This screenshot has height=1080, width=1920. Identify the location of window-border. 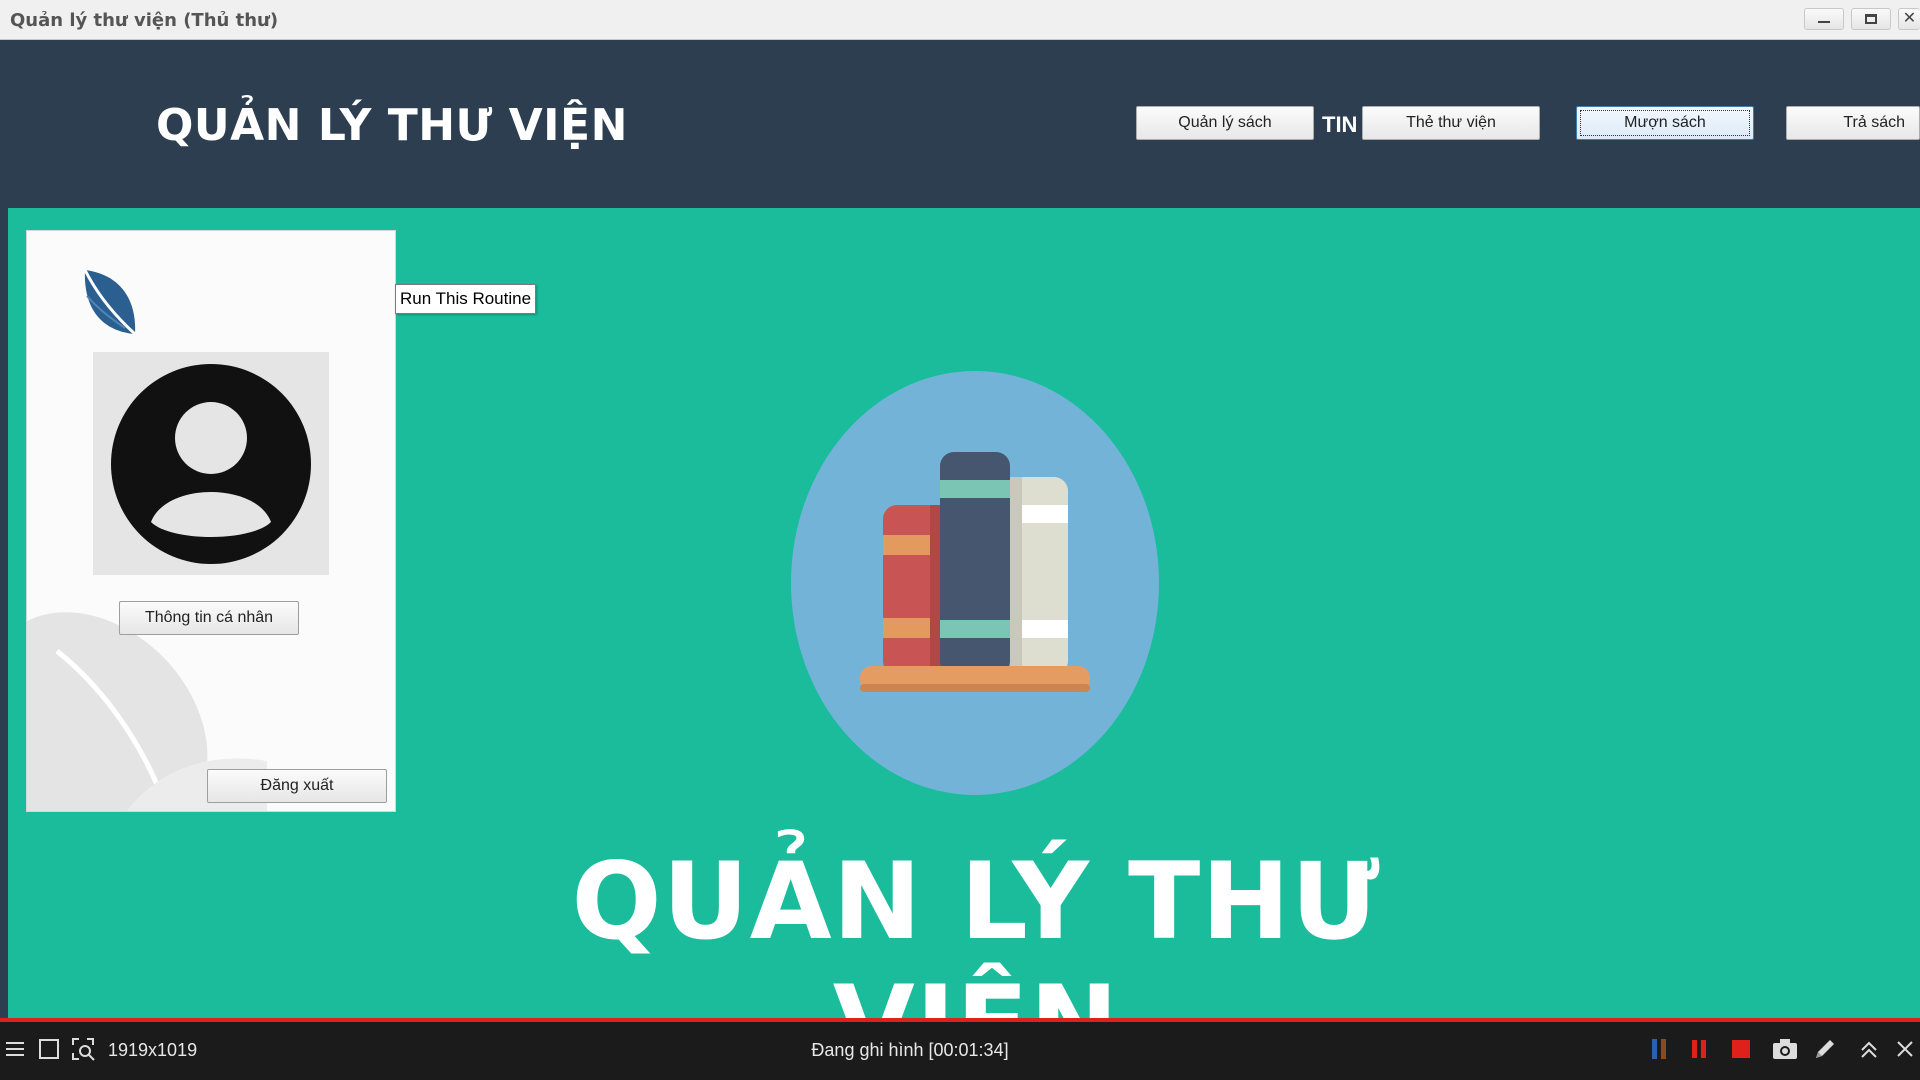
(4, 529).